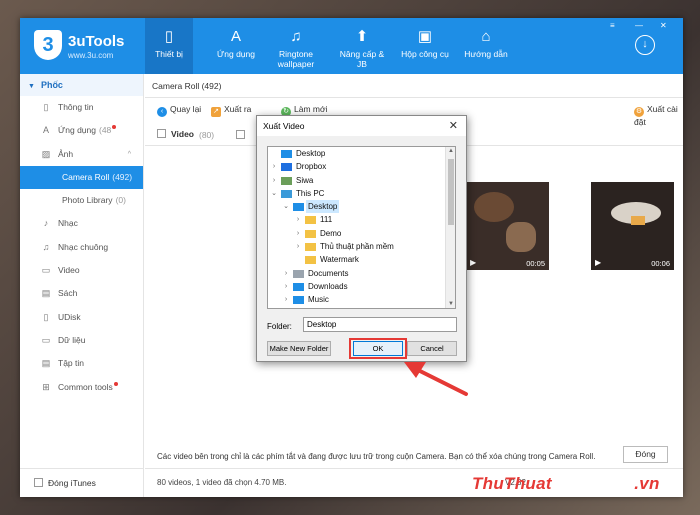 This screenshot has height=515, width=700. What do you see at coordinates (81, 107) in the screenshot?
I see `sidebar-item-thông-tin: ▯ Thông tin` at bounding box center [81, 107].